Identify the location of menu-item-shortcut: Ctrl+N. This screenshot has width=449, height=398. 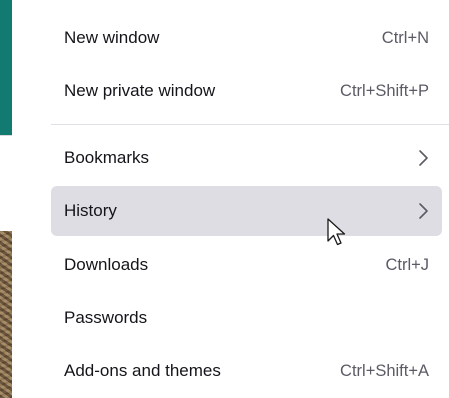
(405, 37).